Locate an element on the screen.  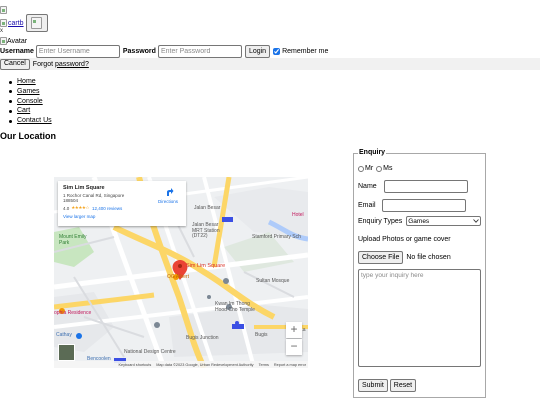
terms-link: Terms is located at coordinates (264, 365).